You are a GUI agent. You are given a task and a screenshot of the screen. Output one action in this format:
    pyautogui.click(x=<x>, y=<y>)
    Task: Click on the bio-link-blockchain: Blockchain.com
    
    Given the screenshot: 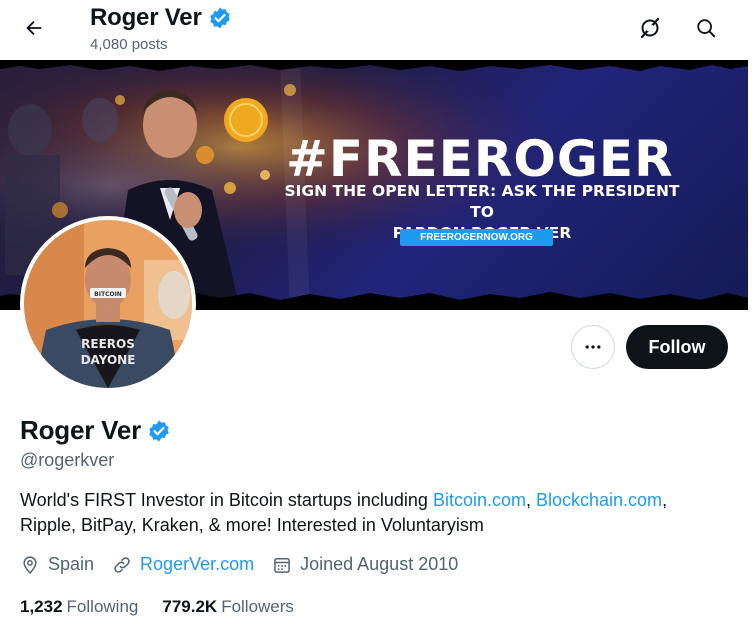 What is the action you would take?
    pyautogui.click(x=599, y=500)
    